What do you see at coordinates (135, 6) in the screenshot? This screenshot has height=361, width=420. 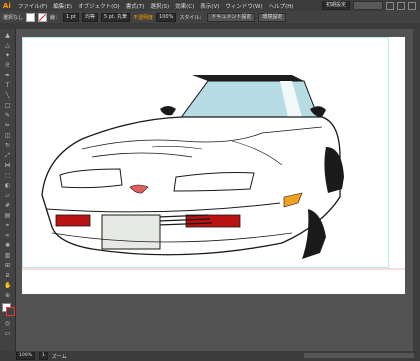 I see `menu-type: 書式(T)` at bounding box center [135, 6].